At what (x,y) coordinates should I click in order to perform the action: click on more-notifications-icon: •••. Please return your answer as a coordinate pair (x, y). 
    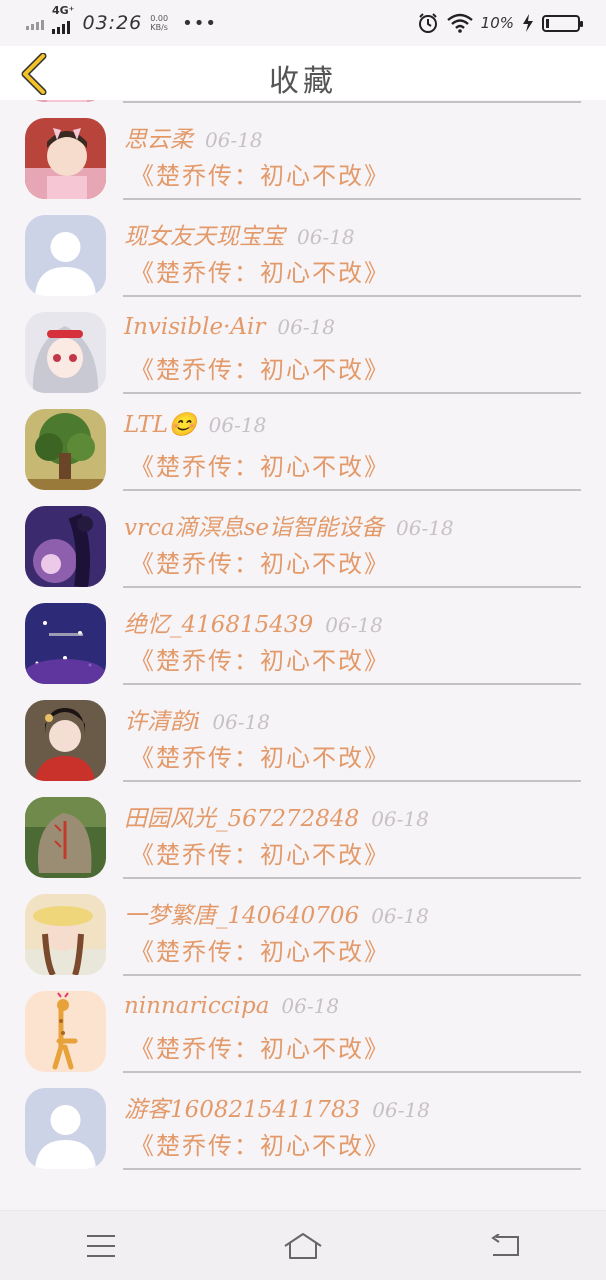
    Looking at the image, I should click on (199, 23).